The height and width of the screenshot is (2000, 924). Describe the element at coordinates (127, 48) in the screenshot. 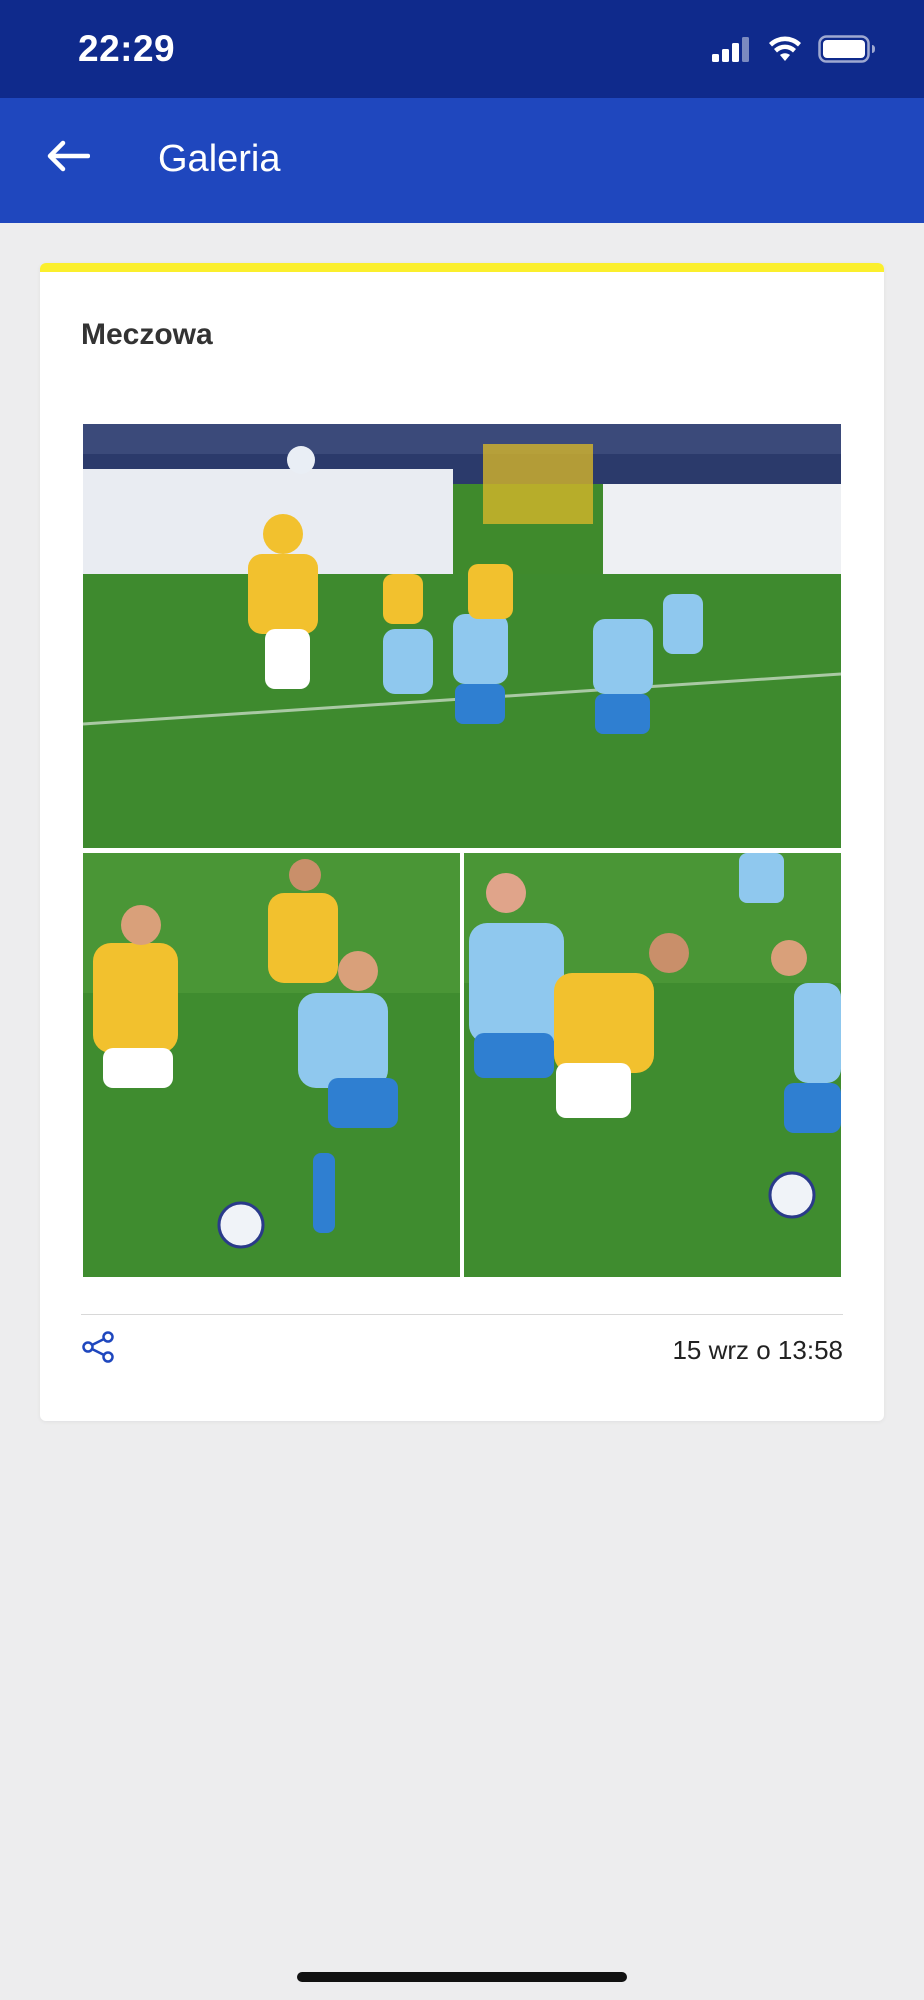

I see `status-time: 22:29` at that location.